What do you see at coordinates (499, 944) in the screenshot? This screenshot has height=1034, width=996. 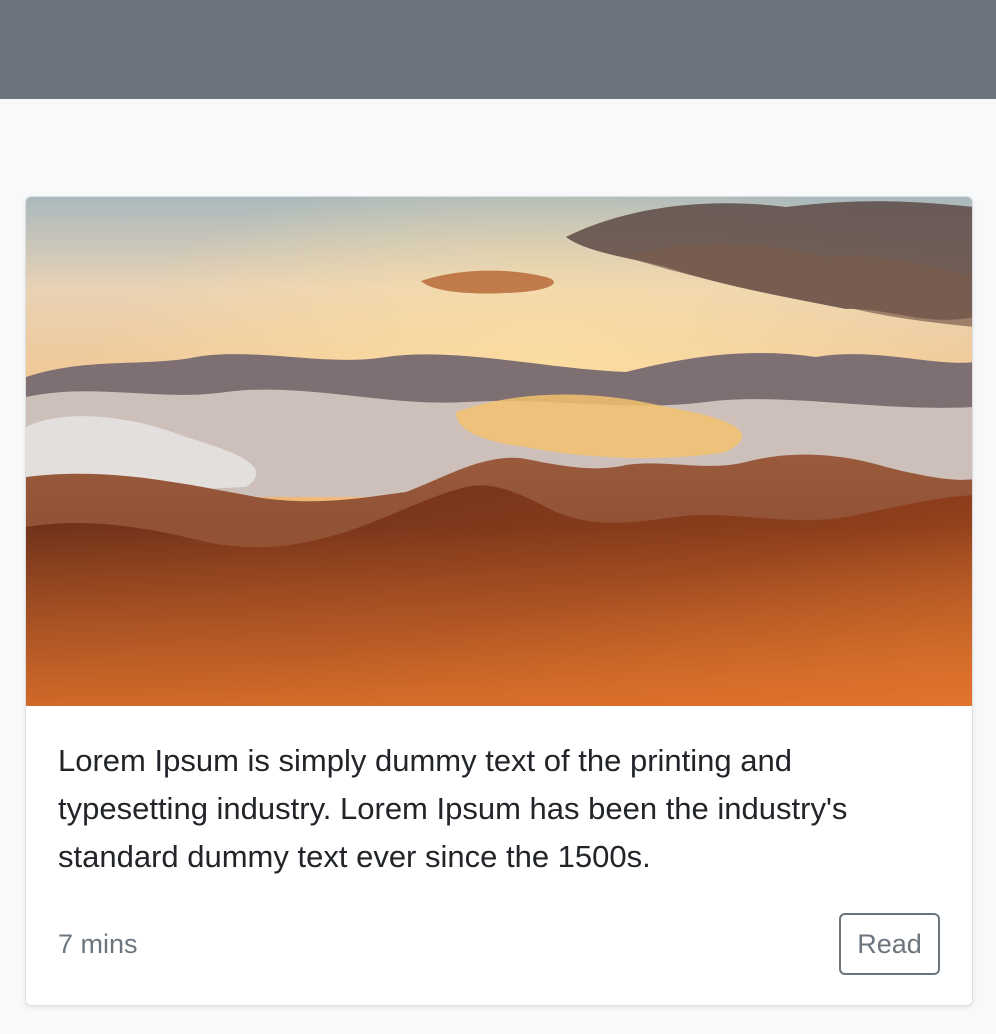 I see `card-footer: 7 mins Read` at bounding box center [499, 944].